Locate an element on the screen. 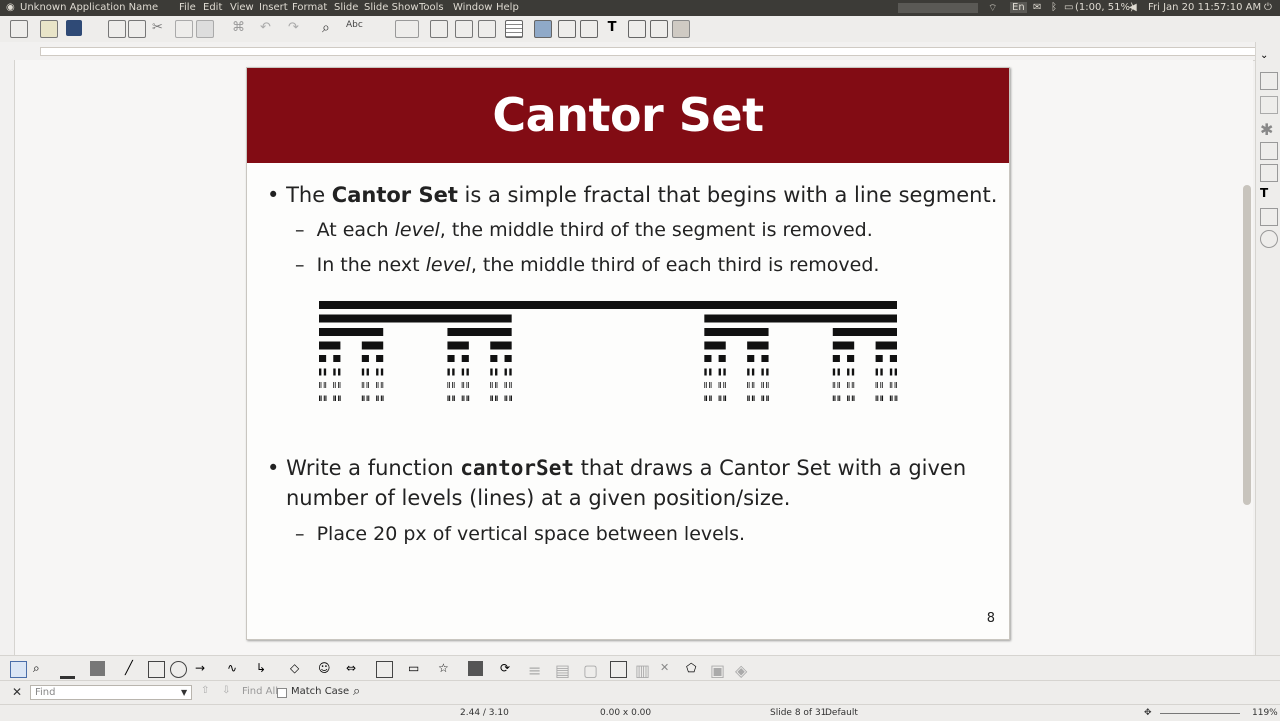  fontwork-icon is located at coordinates (659, 29).